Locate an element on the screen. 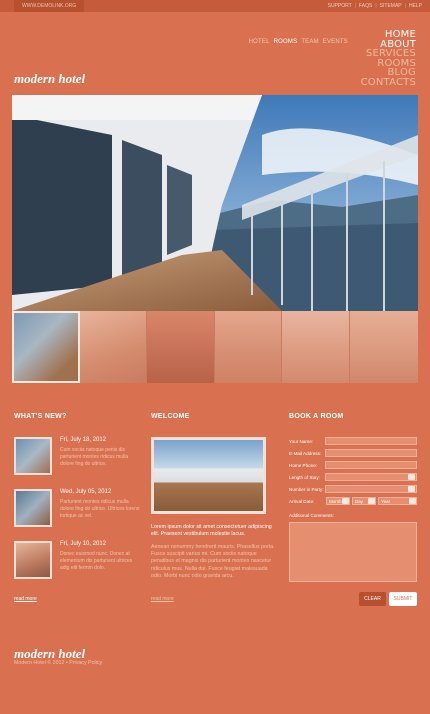 This screenshot has width=430, height=714. news-date: Fri, July 18, 2012 is located at coordinates (83, 440).